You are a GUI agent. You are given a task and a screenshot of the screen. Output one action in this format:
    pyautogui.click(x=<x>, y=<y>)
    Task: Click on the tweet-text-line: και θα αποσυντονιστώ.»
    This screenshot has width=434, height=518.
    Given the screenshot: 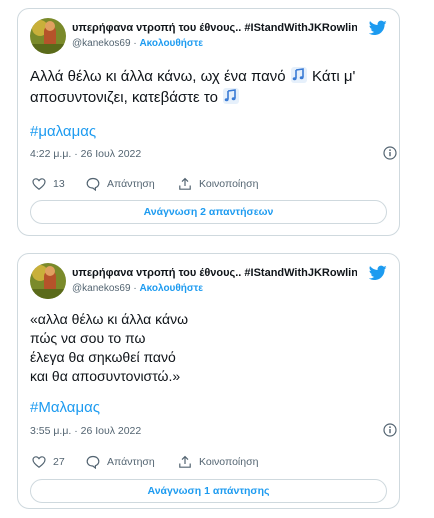 What is the action you would take?
    pyautogui.click(x=105, y=376)
    